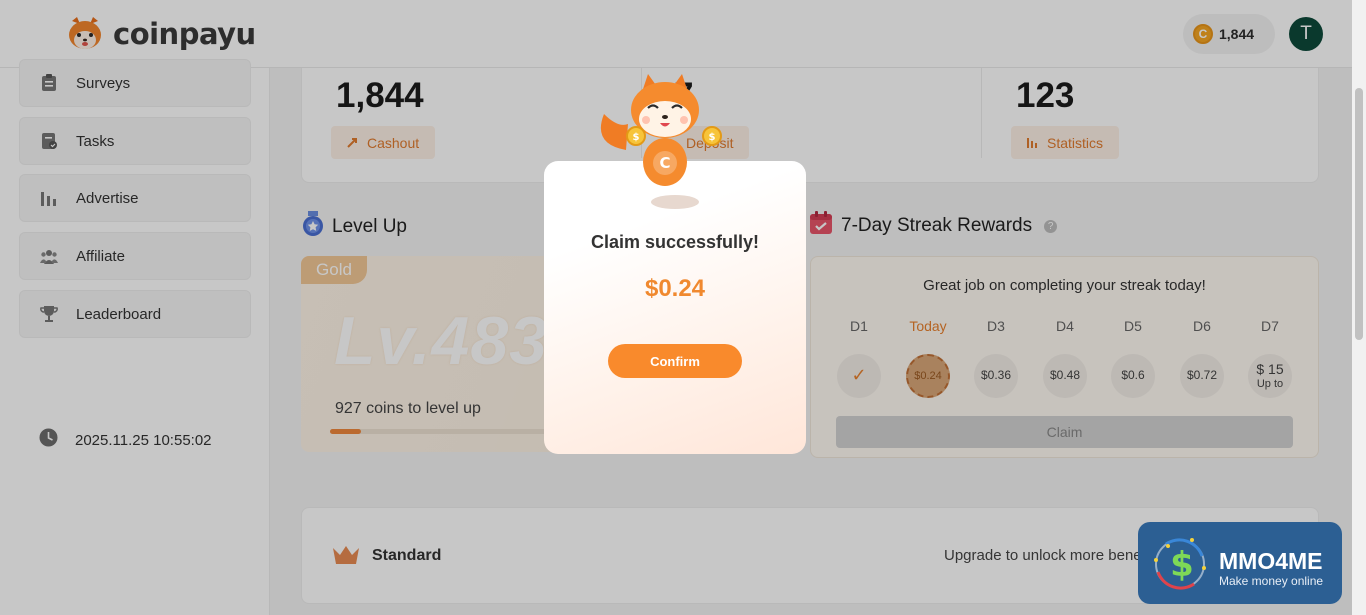  I want to click on squirrel-mascot-icon: C $ $, so click(661, 130).